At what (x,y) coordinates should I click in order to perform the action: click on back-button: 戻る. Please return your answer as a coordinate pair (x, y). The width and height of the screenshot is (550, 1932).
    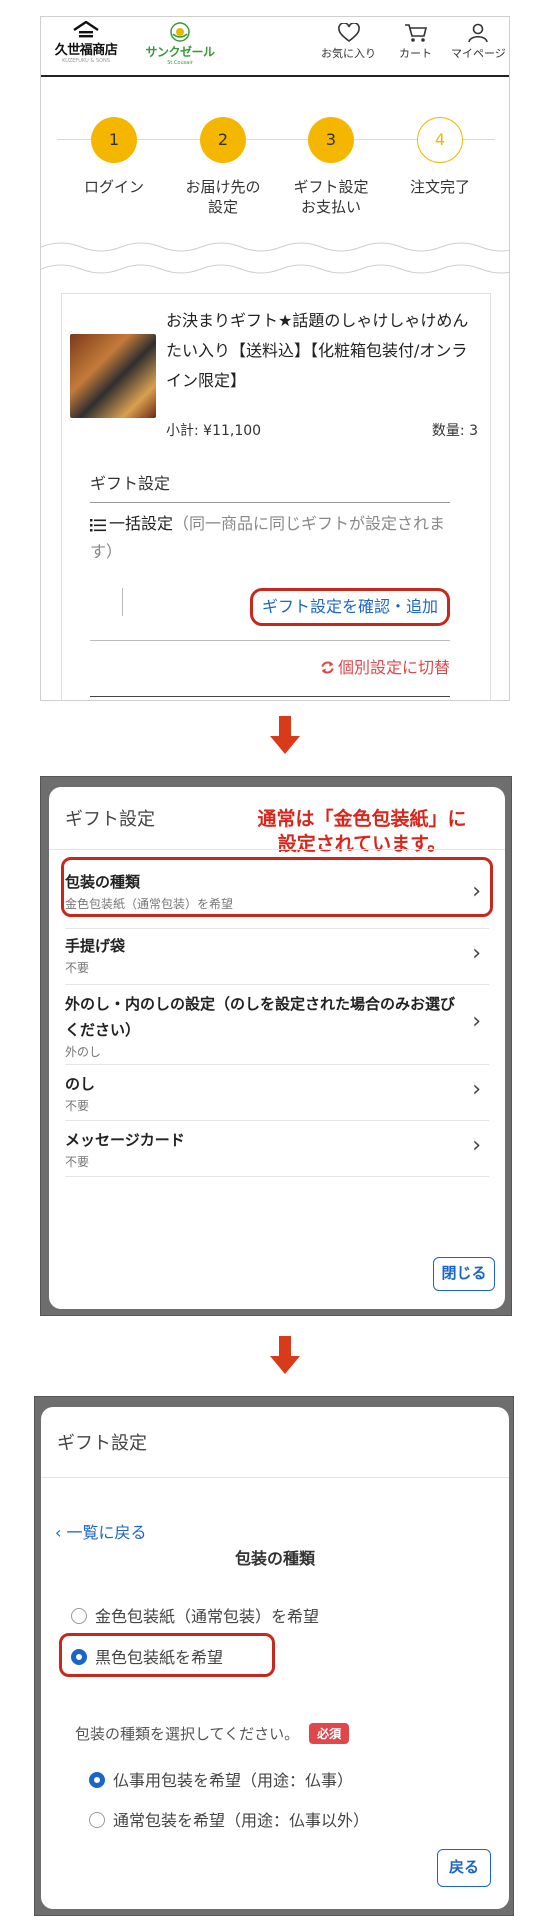
    Looking at the image, I should click on (464, 1868).